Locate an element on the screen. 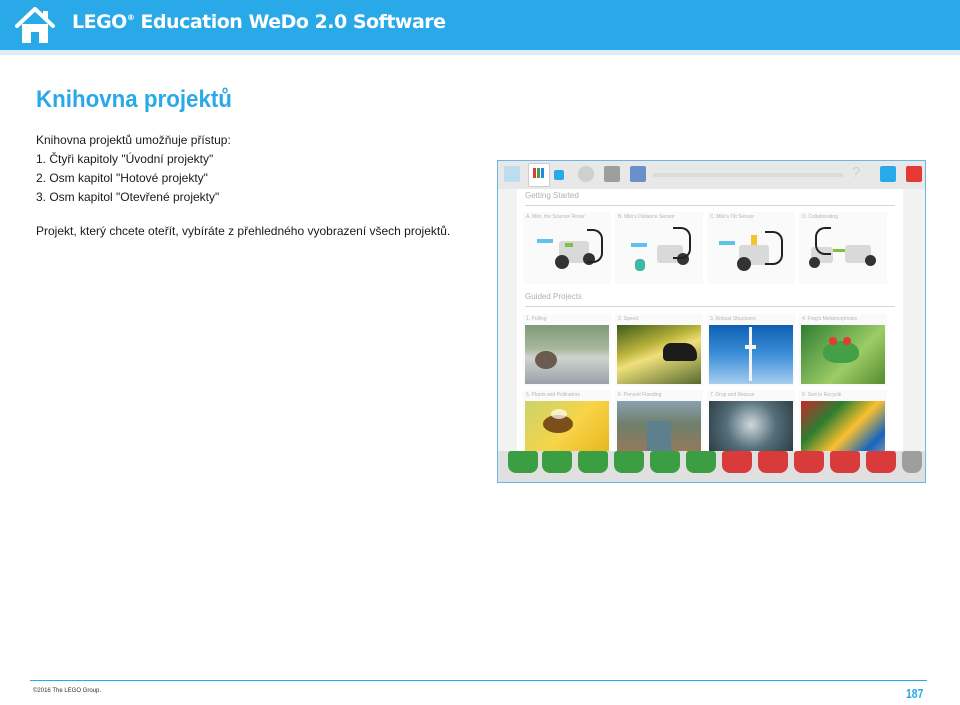 The width and height of the screenshot is (960, 705). stop-icon is located at coordinates (914, 174).